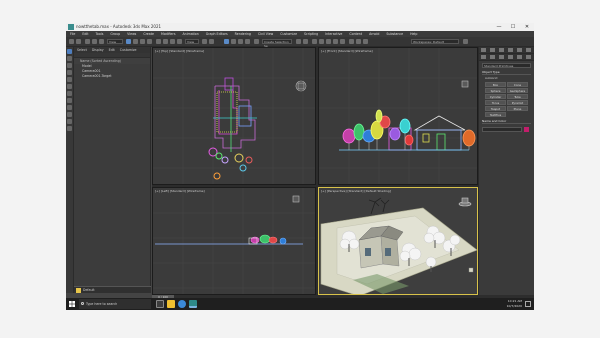  Describe the element at coordinates (69, 86) in the screenshot. I see `cameras-filter-icon` at that location.